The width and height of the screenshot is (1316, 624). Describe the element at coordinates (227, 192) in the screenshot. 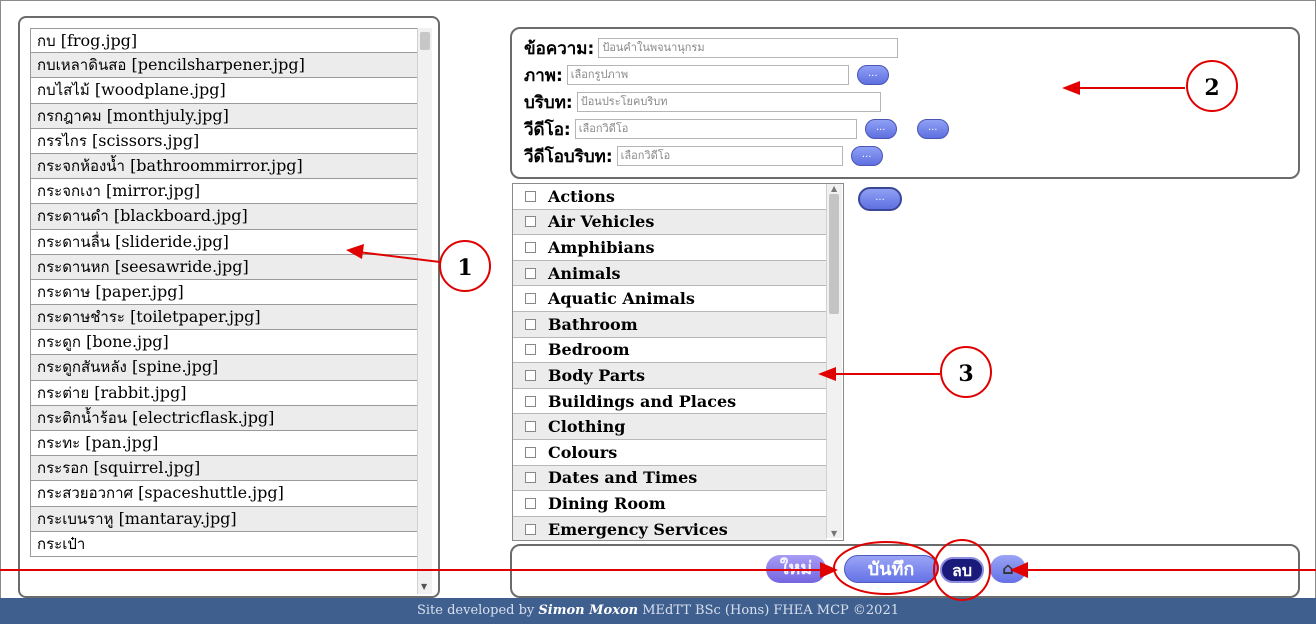

I see `list-item: กระจกเงา [mirror.jpg]` at that location.